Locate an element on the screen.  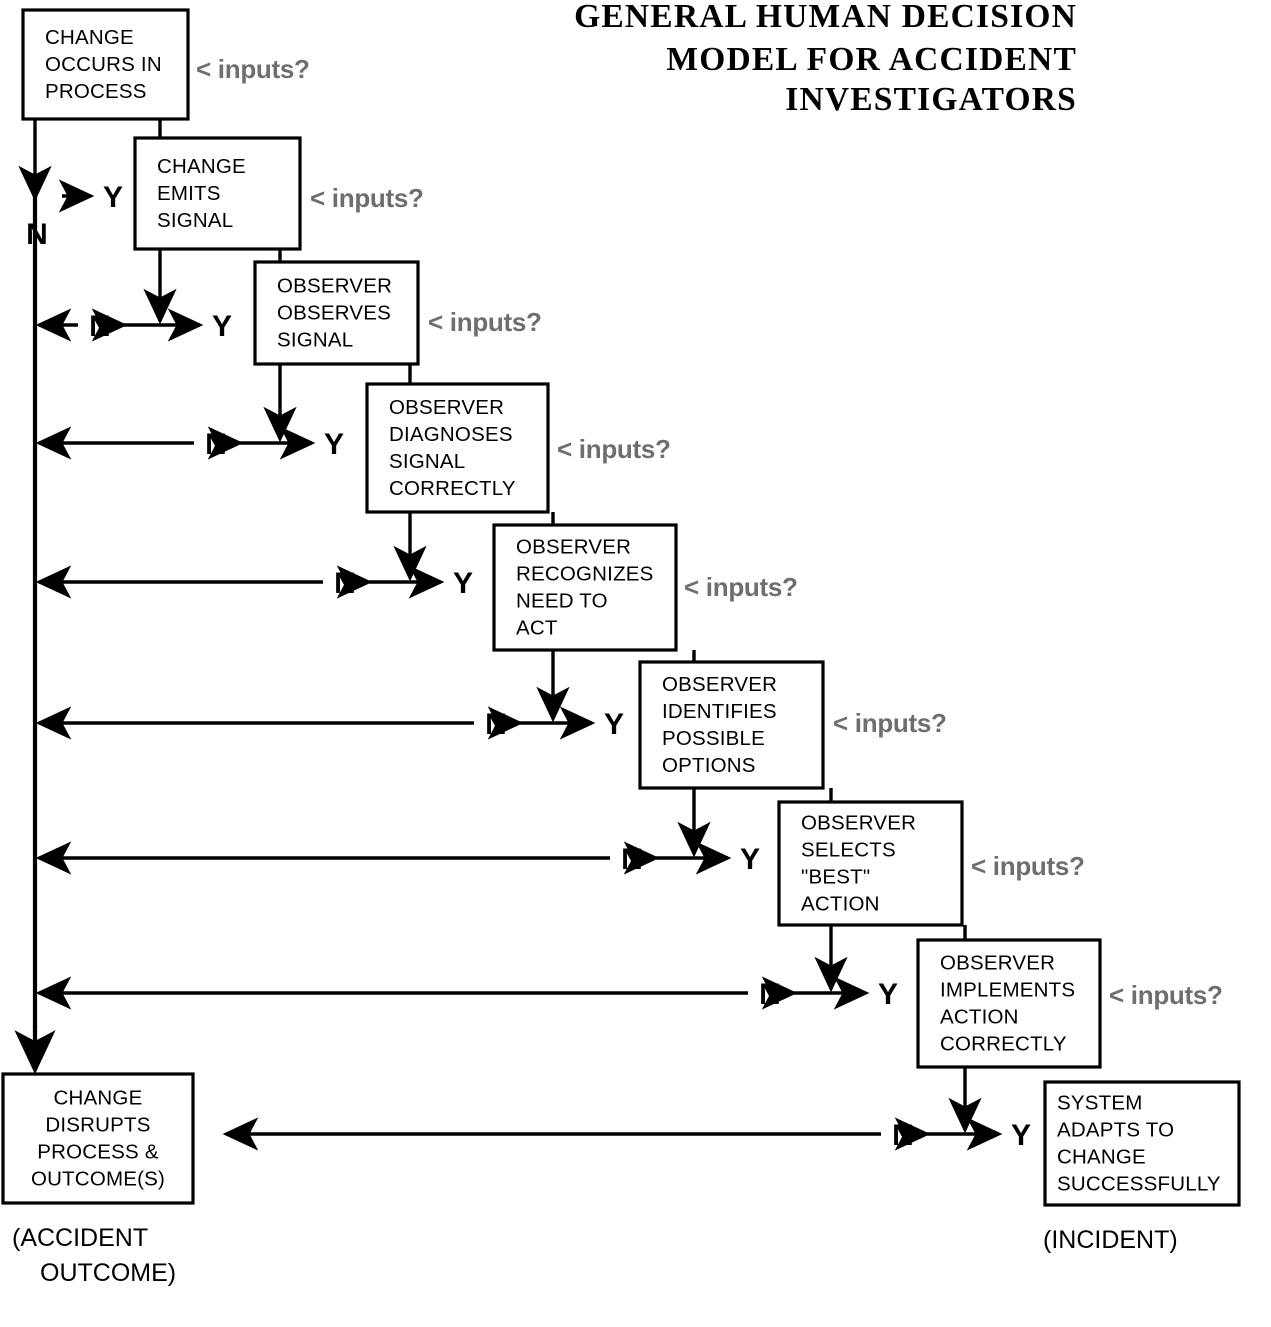
box-line: IMPLEMENTS is located at coordinates (1007, 990).